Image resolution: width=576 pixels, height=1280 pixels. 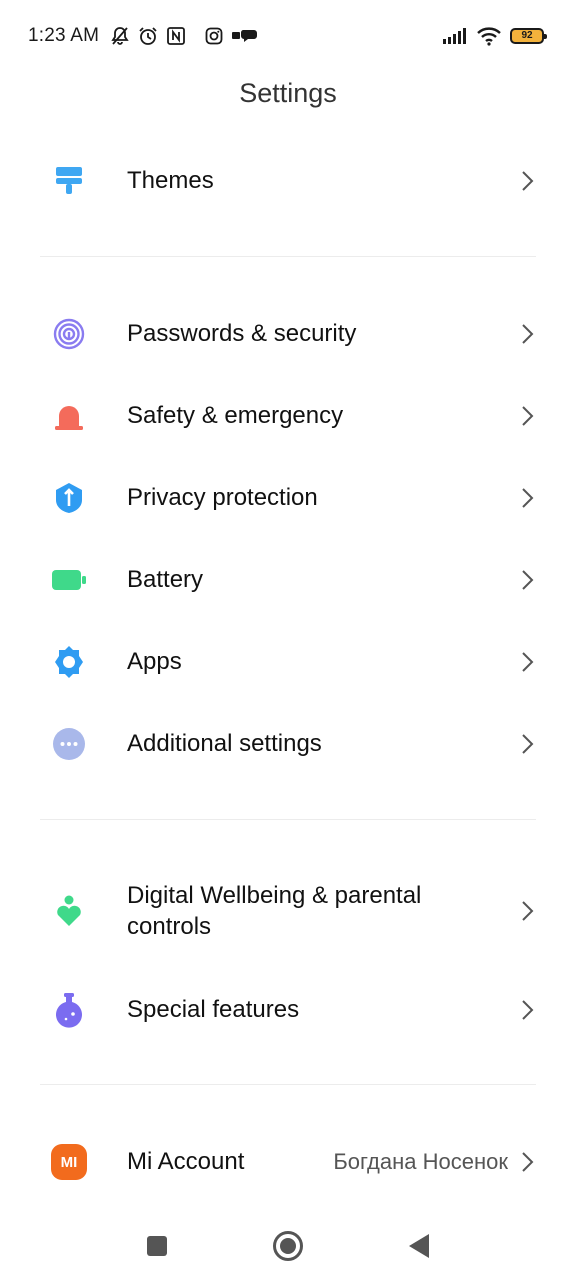 I want to click on settings-item-apps: Apps, so click(x=288, y=662).